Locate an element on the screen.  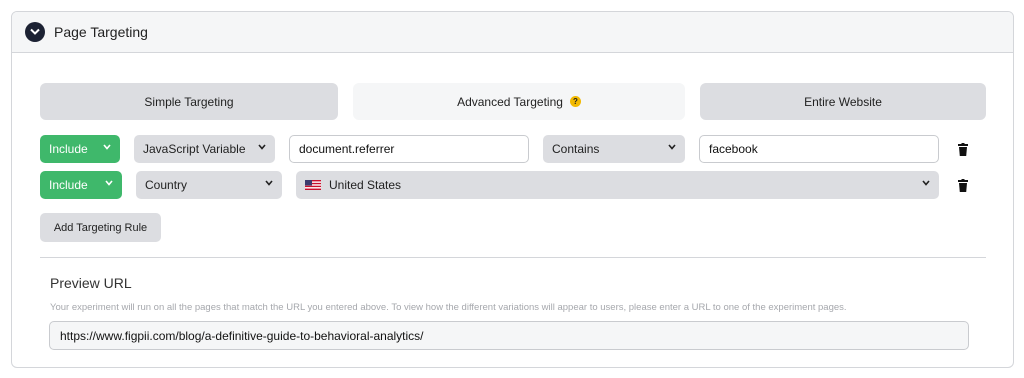
tab-label: Simple Targeting is located at coordinates (189, 101).